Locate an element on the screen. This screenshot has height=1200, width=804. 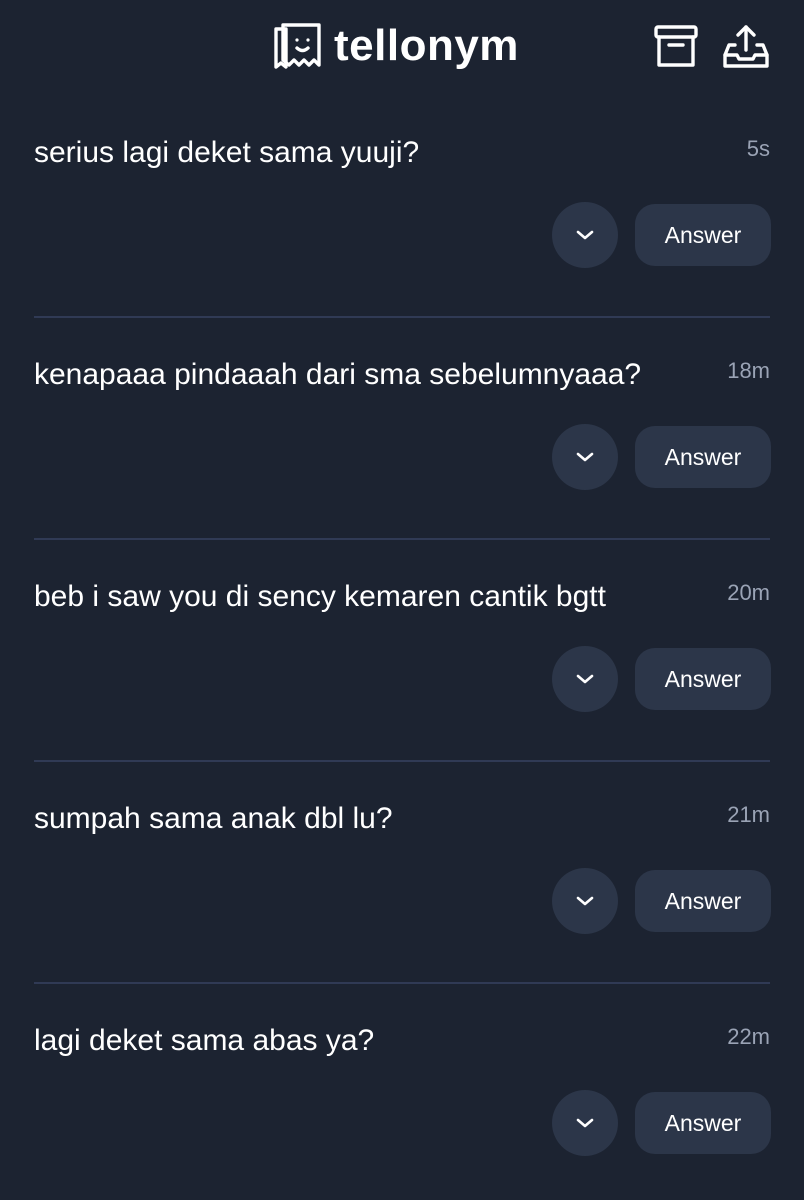
question-time: 20m is located at coordinates (748, 592).